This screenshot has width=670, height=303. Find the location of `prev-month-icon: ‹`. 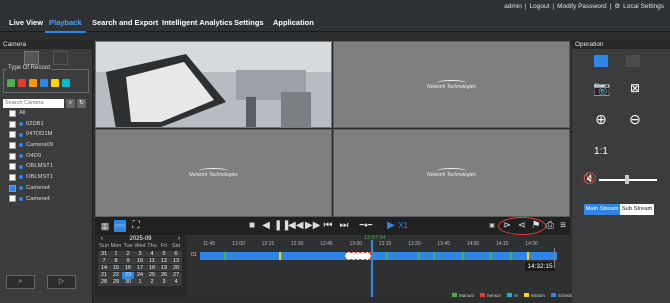

prev-month-icon: ‹ is located at coordinates (102, 239).